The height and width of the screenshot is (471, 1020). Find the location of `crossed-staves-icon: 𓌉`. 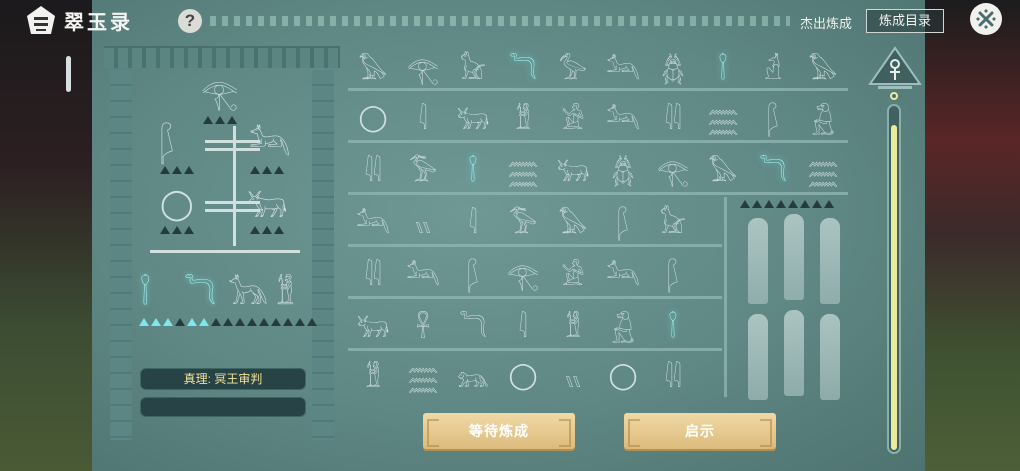

crossed-staves-icon: 𓌉 is located at coordinates (145, 294).